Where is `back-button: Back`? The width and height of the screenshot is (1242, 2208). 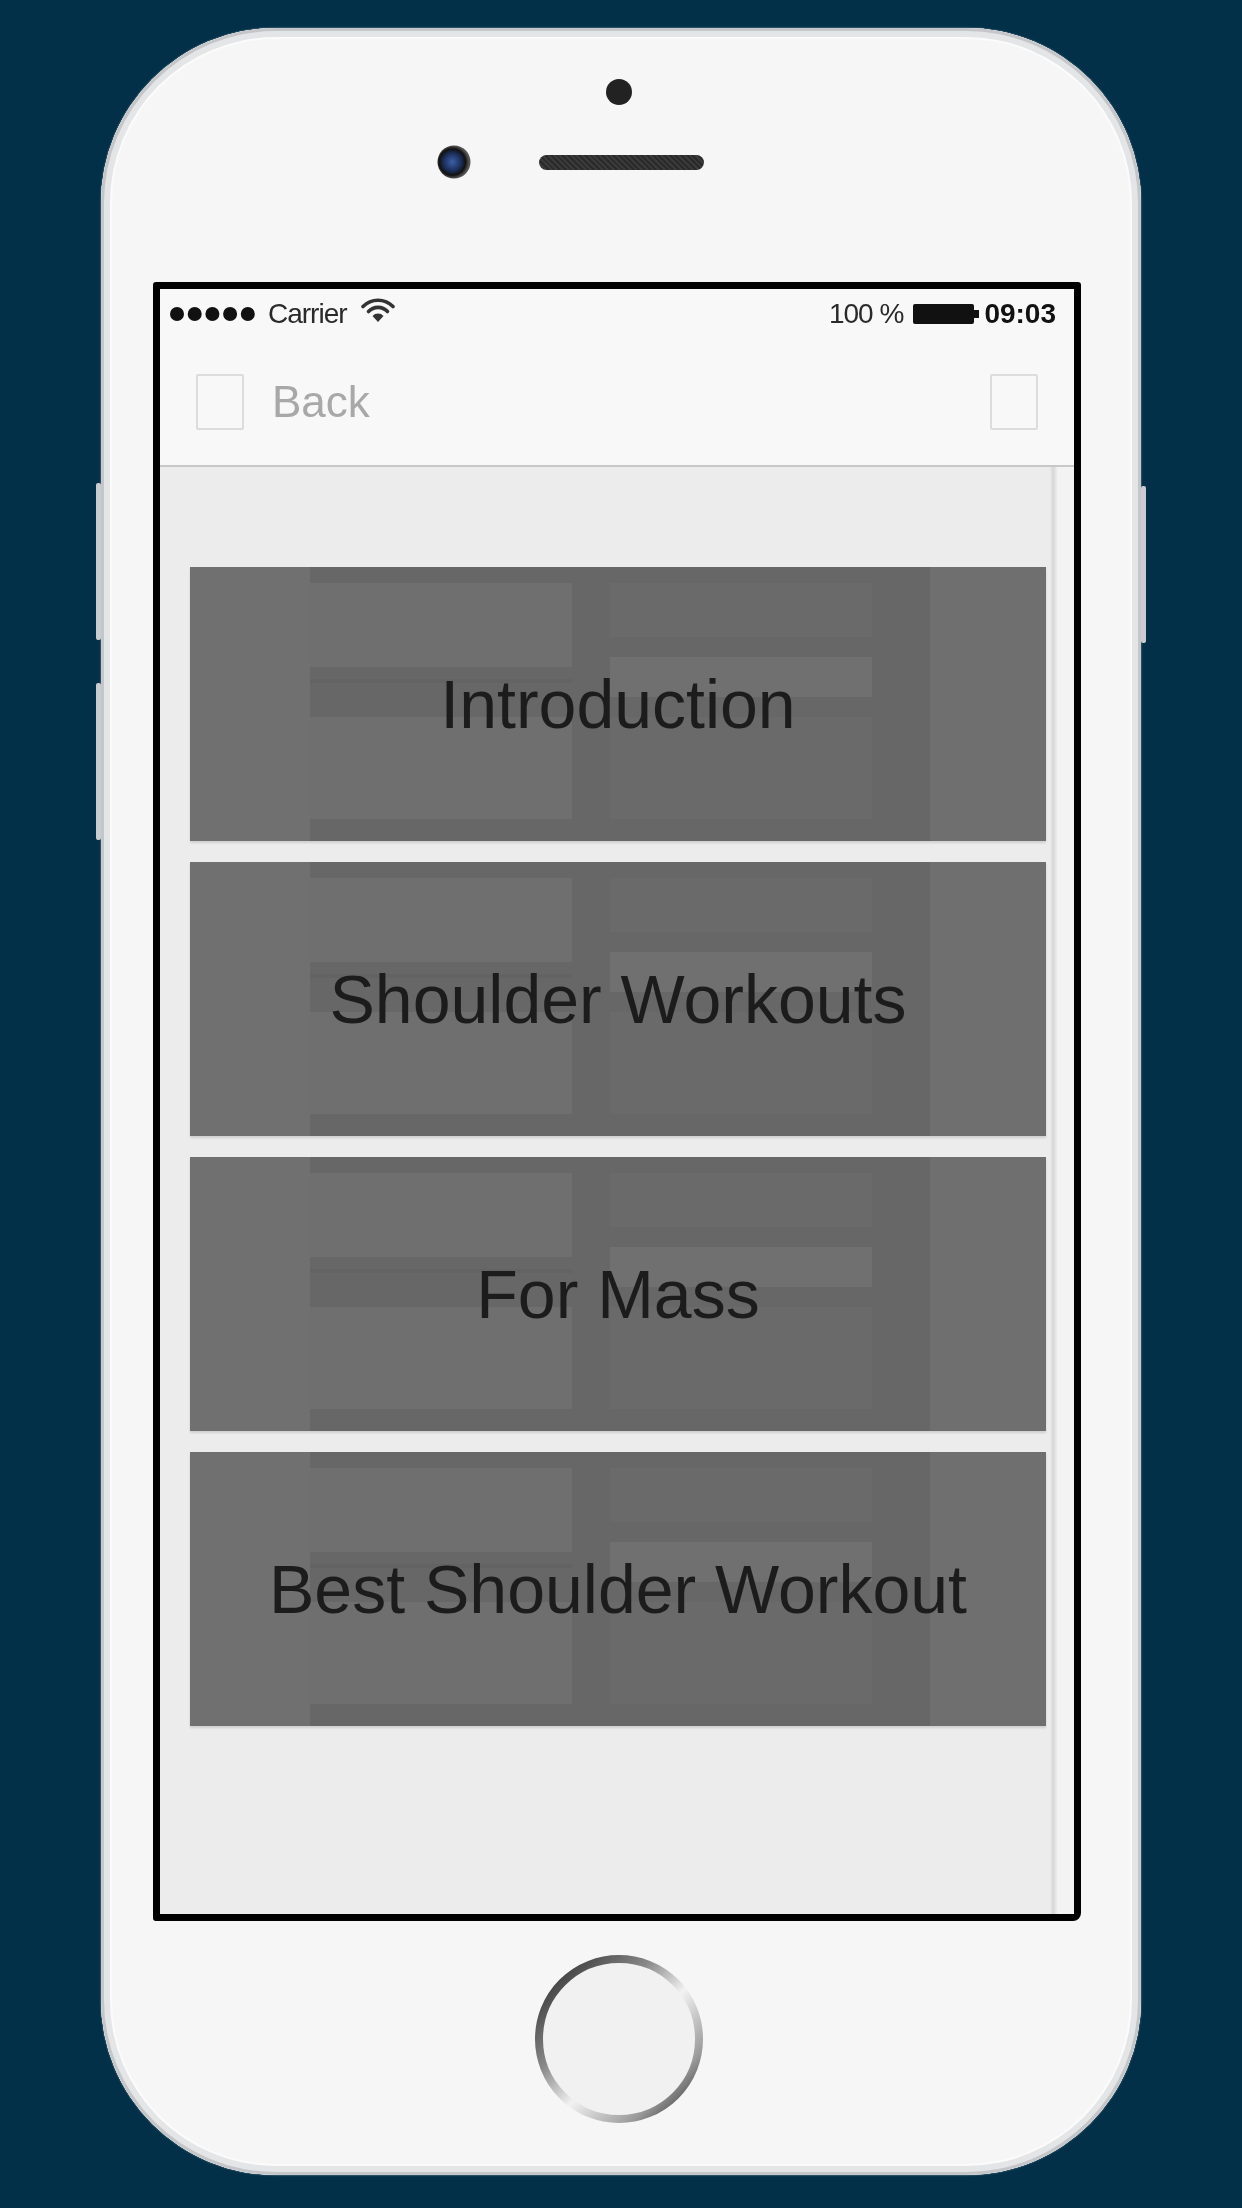
back-button: Back is located at coordinates (283, 401).